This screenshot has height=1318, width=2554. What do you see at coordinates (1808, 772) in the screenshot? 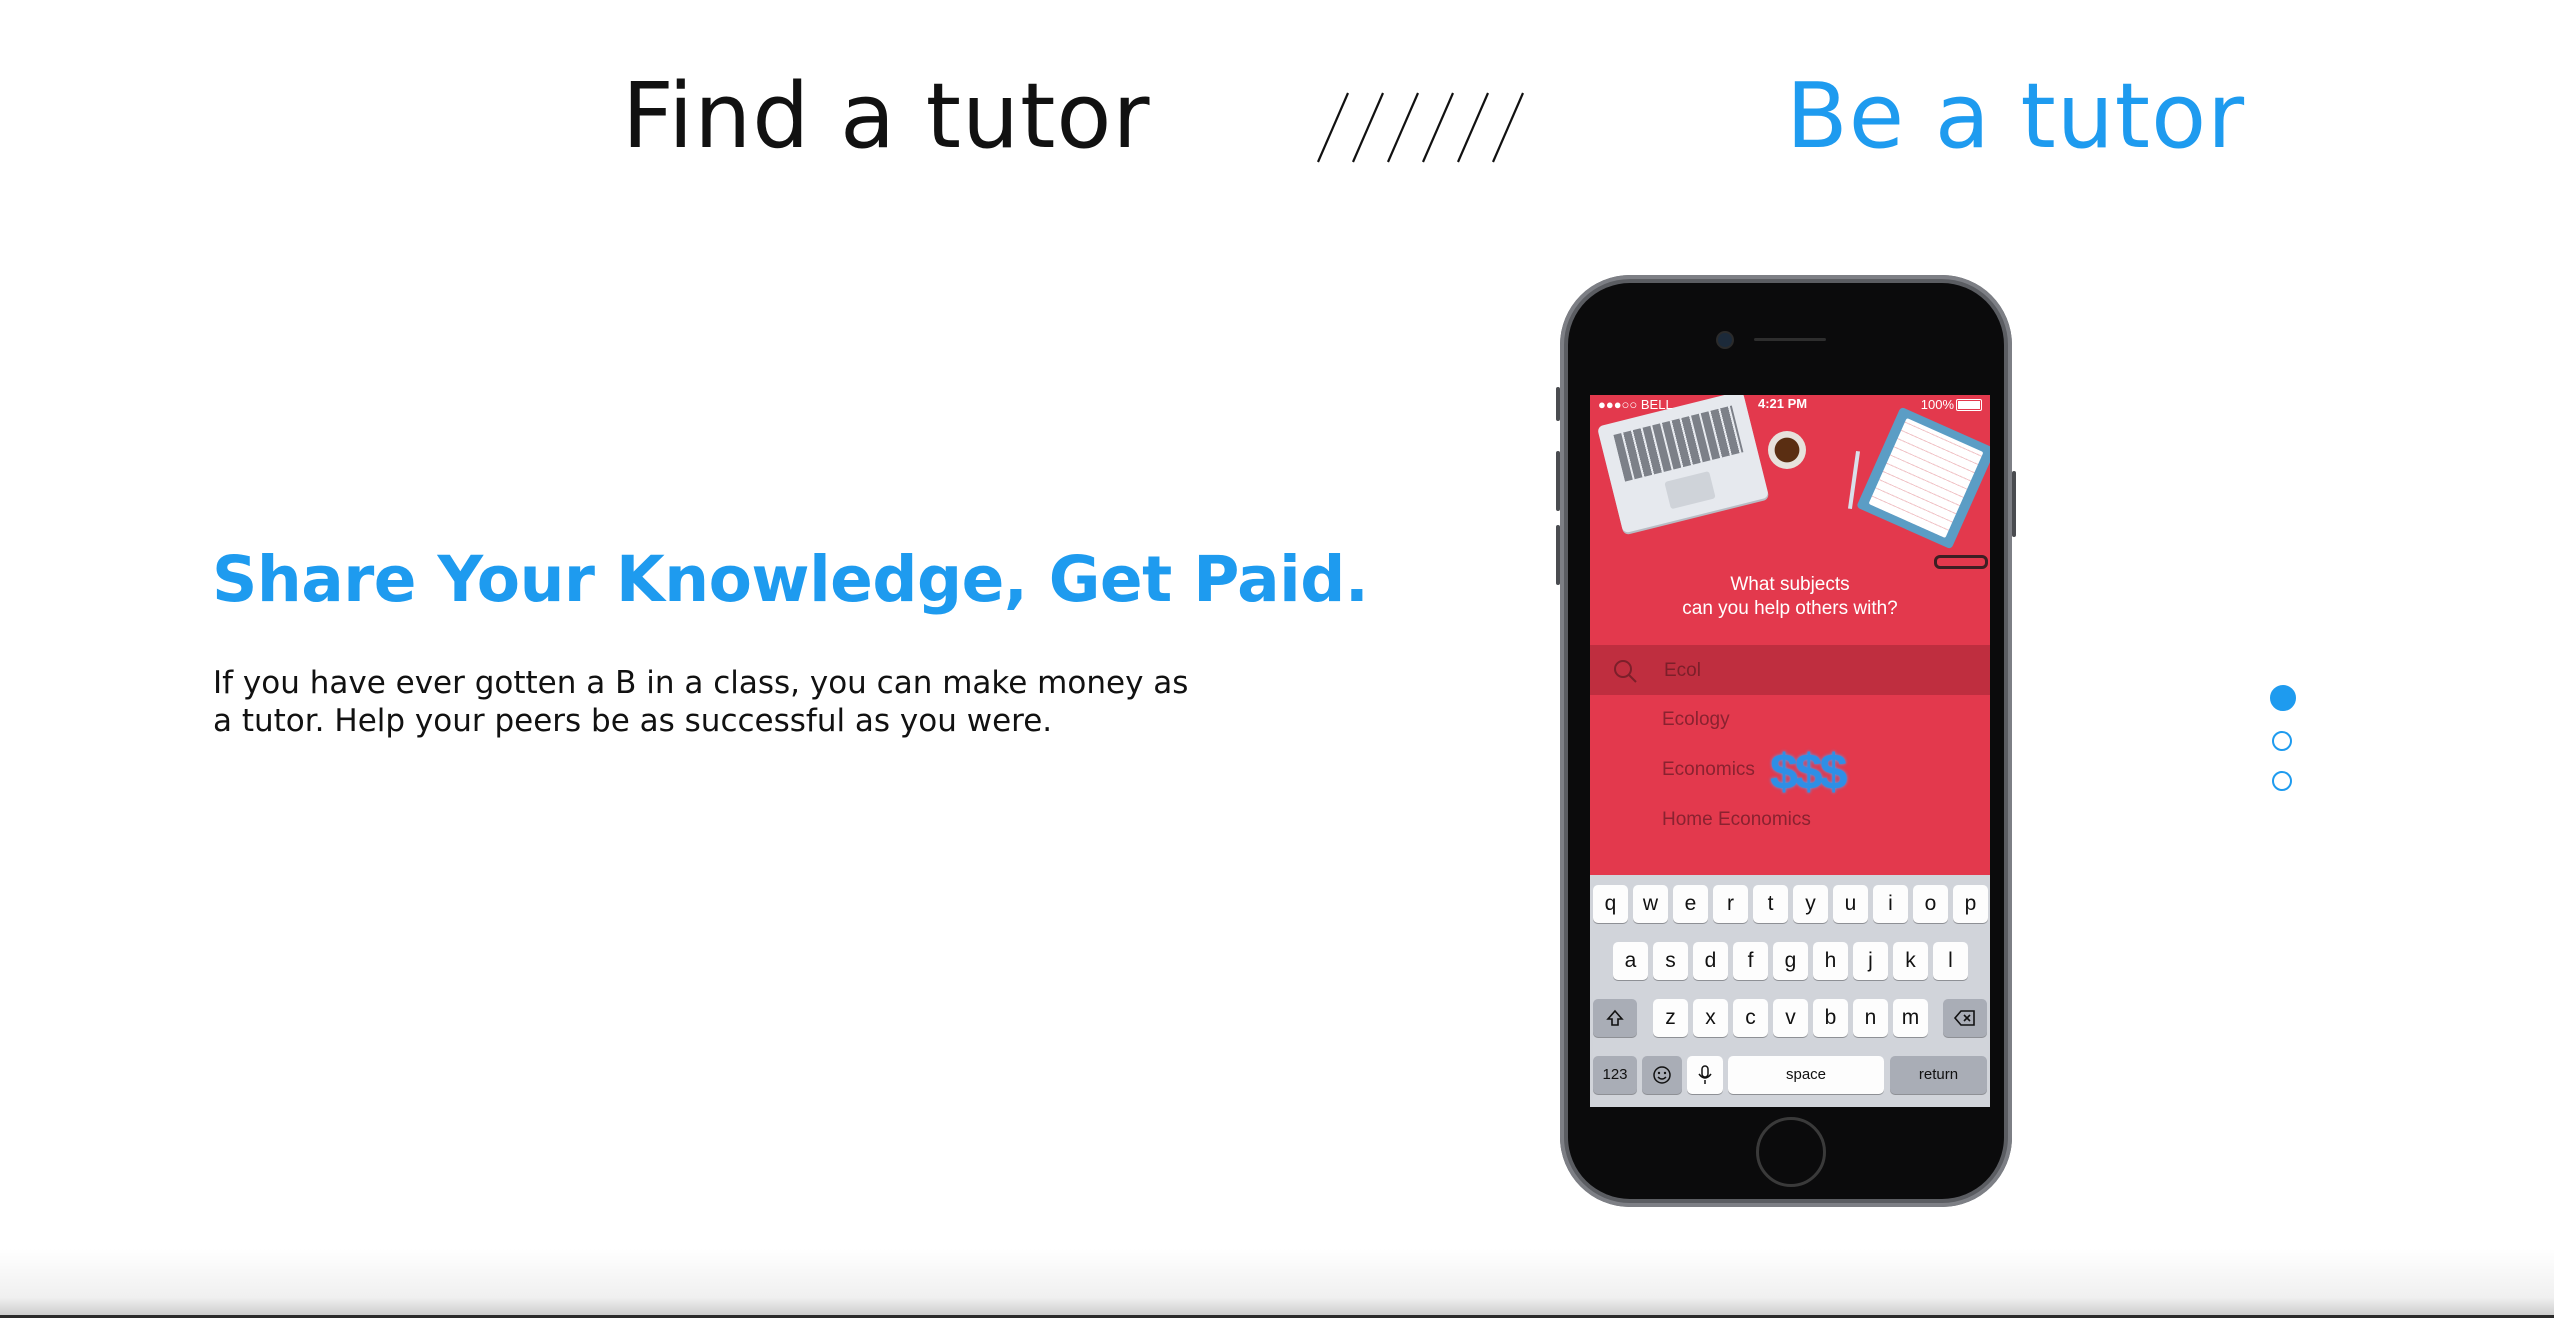
I see `money-badge: $$$` at bounding box center [1808, 772].